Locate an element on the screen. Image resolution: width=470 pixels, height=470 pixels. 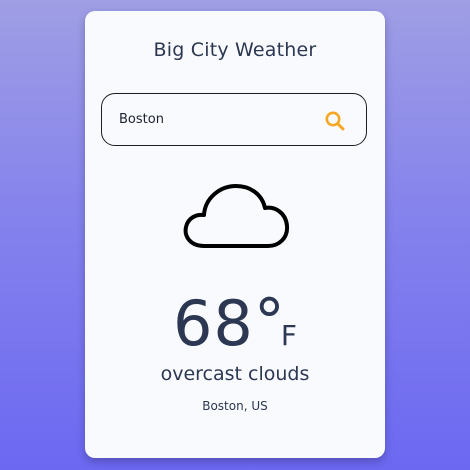
temperature-value: 68 is located at coordinates (213, 323).